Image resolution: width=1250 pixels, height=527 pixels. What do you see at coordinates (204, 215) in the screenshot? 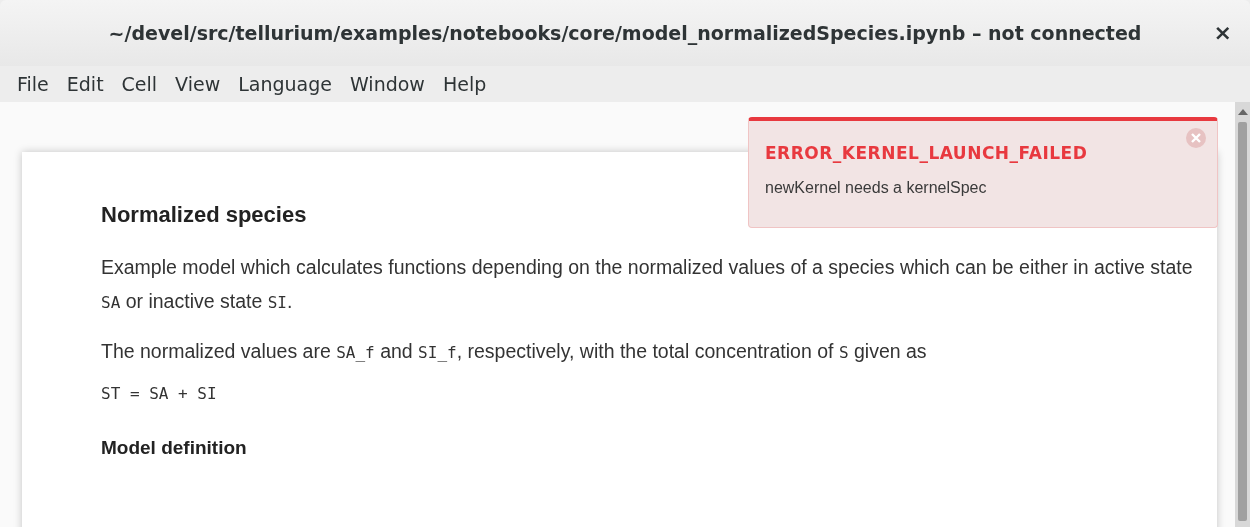
I see `notebook-heading: Normalized species` at bounding box center [204, 215].